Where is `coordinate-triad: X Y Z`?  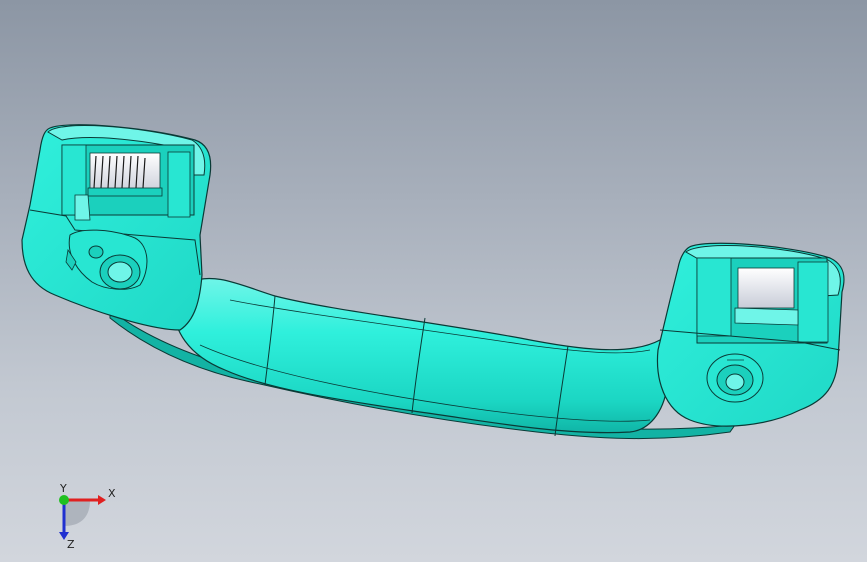
coordinate-triad: X Y Z is located at coordinates (87, 516).